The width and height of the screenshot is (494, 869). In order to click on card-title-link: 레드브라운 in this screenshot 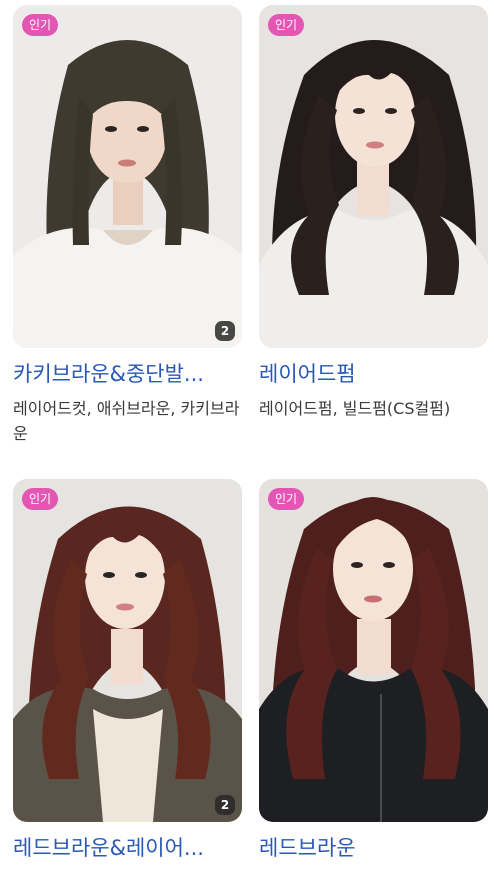, I will do `click(373, 848)`.